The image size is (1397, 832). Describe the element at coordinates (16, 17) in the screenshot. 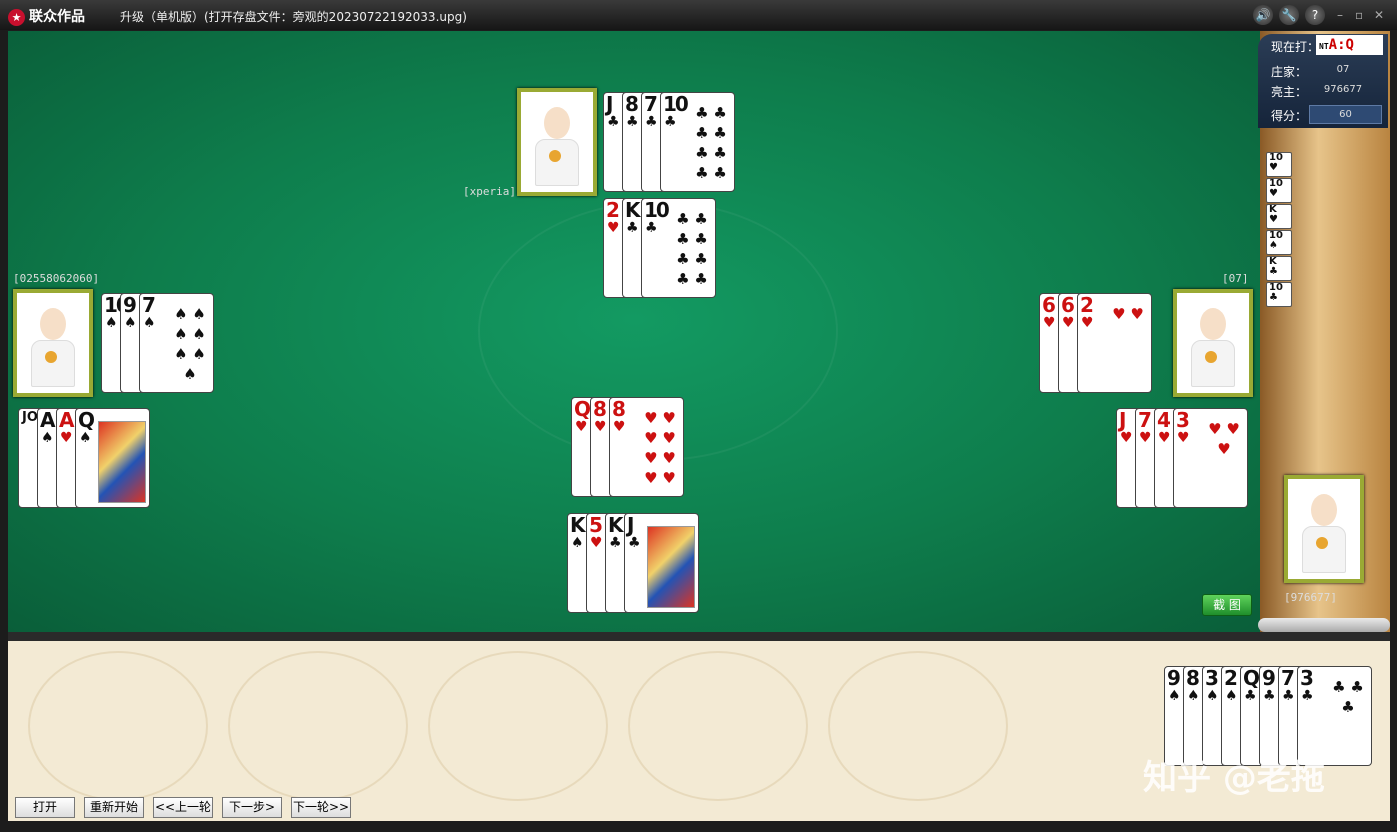

I see `star-icon: ★` at that location.